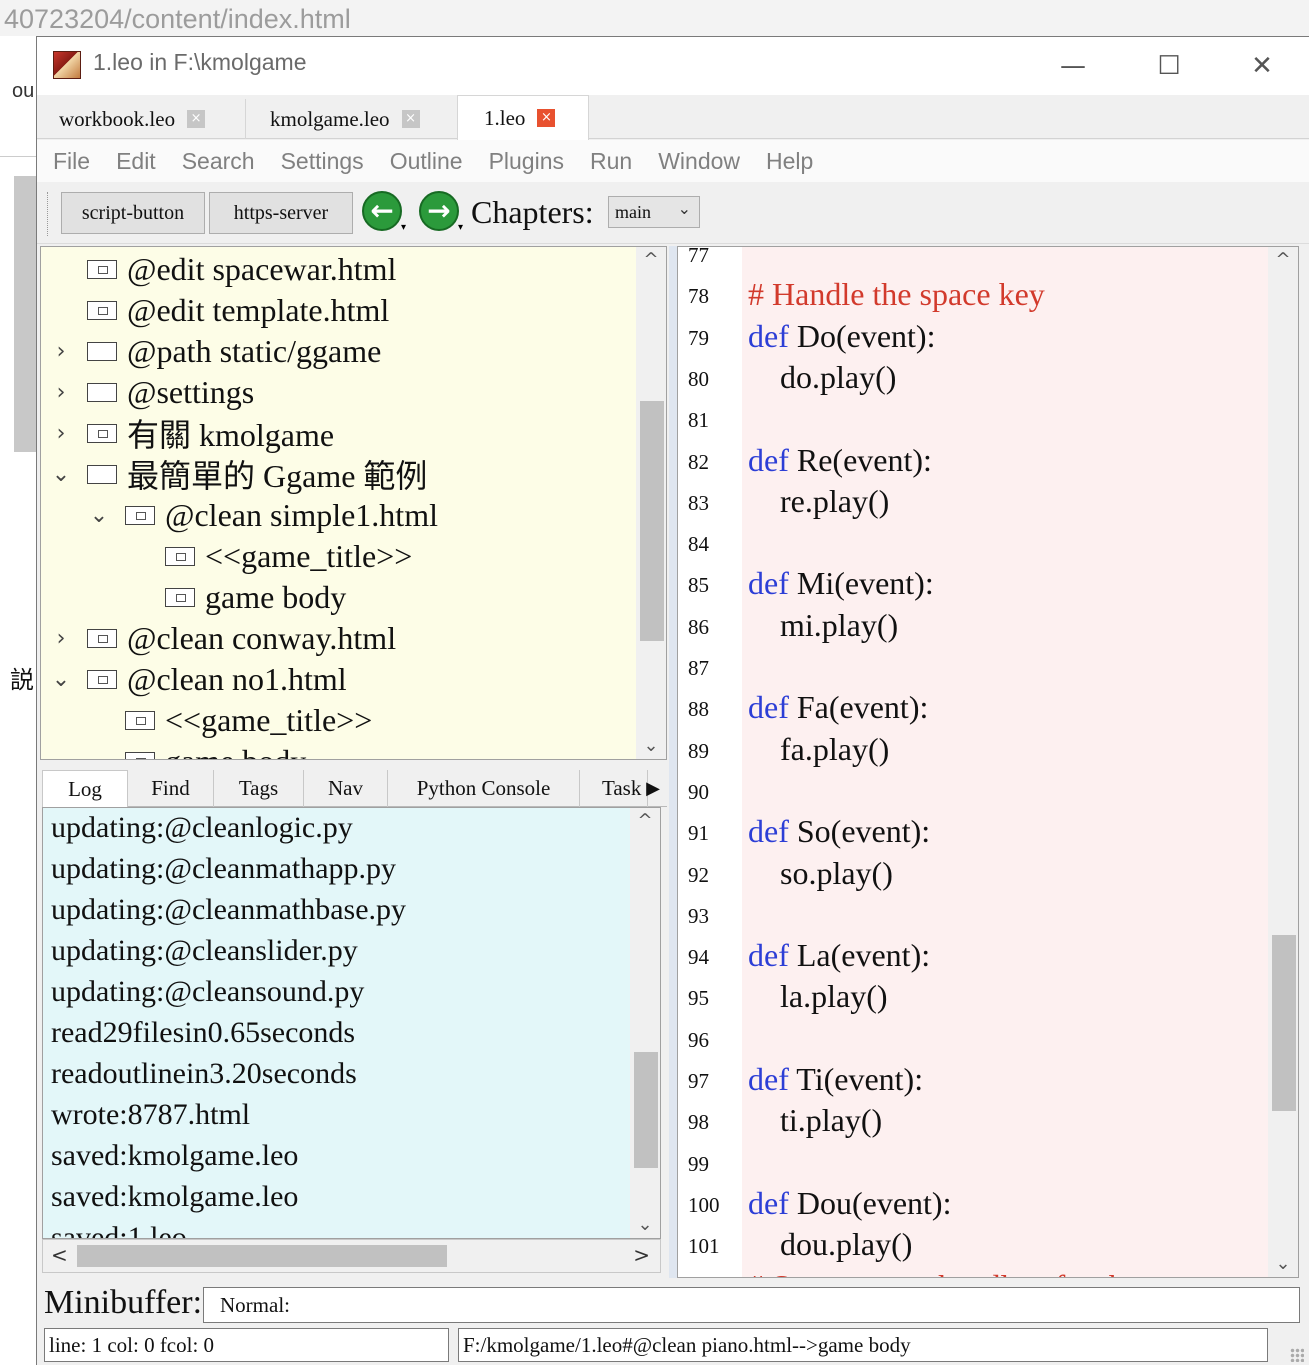 The height and width of the screenshot is (1365, 1309). Describe the element at coordinates (222, 638) in the screenshot. I see `outline-node: › @clean conway.html` at that location.